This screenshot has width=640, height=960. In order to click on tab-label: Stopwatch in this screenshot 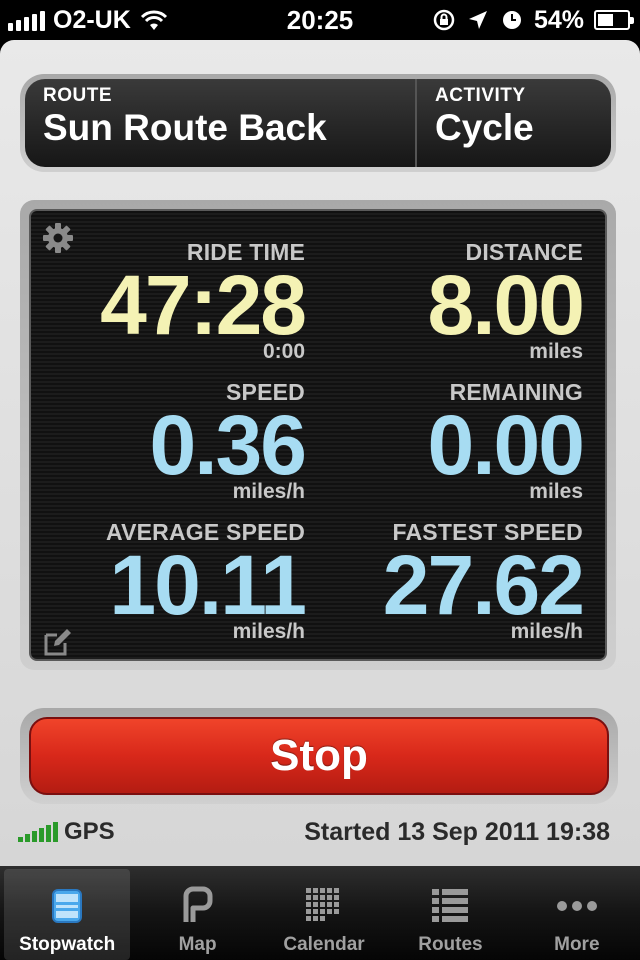, I will do `click(67, 944)`.